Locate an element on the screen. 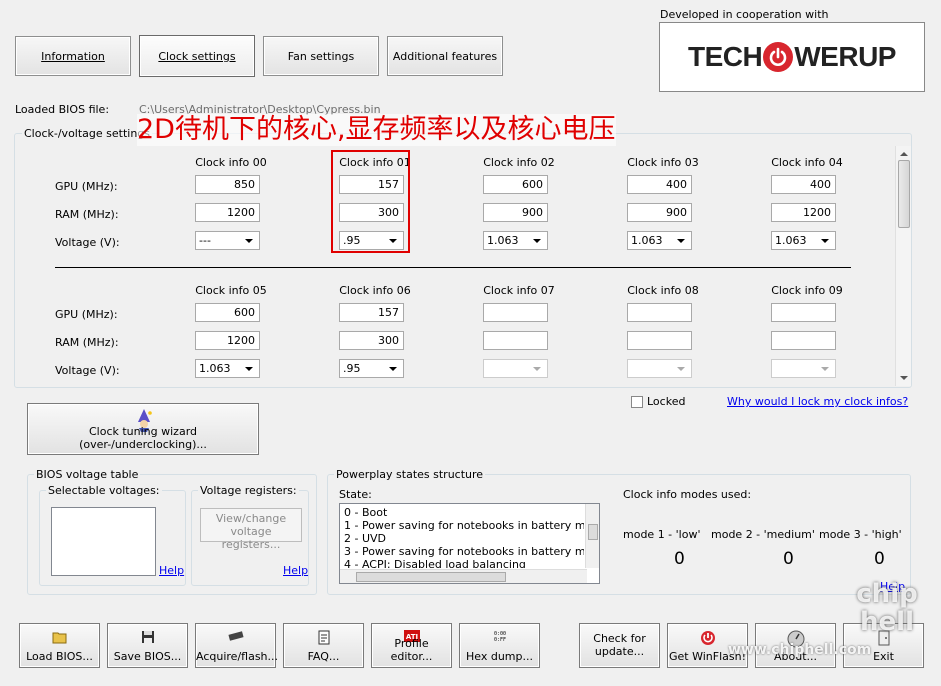 Image resolution: width=941 pixels, height=686 pixels. document-icon is located at coordinates (324, 639).